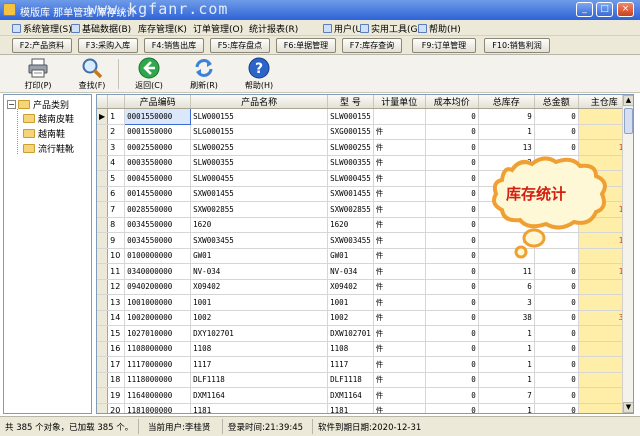 The width and height of the screenshot is (640, 436). Describe the element at coordinates (158, 178) in the screenshot. I see `cell-code: 0004550000` at that location.